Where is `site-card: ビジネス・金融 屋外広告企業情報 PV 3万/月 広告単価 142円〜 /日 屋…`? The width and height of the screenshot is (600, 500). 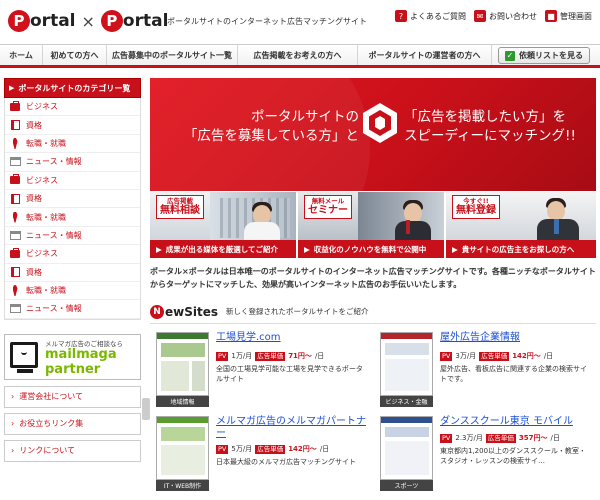
site-card: ビジネス・金融 屋外広告企業情報 PV 3万/月 広告単価 142円〜 /日 屋… is located at coordinates (485, 371).